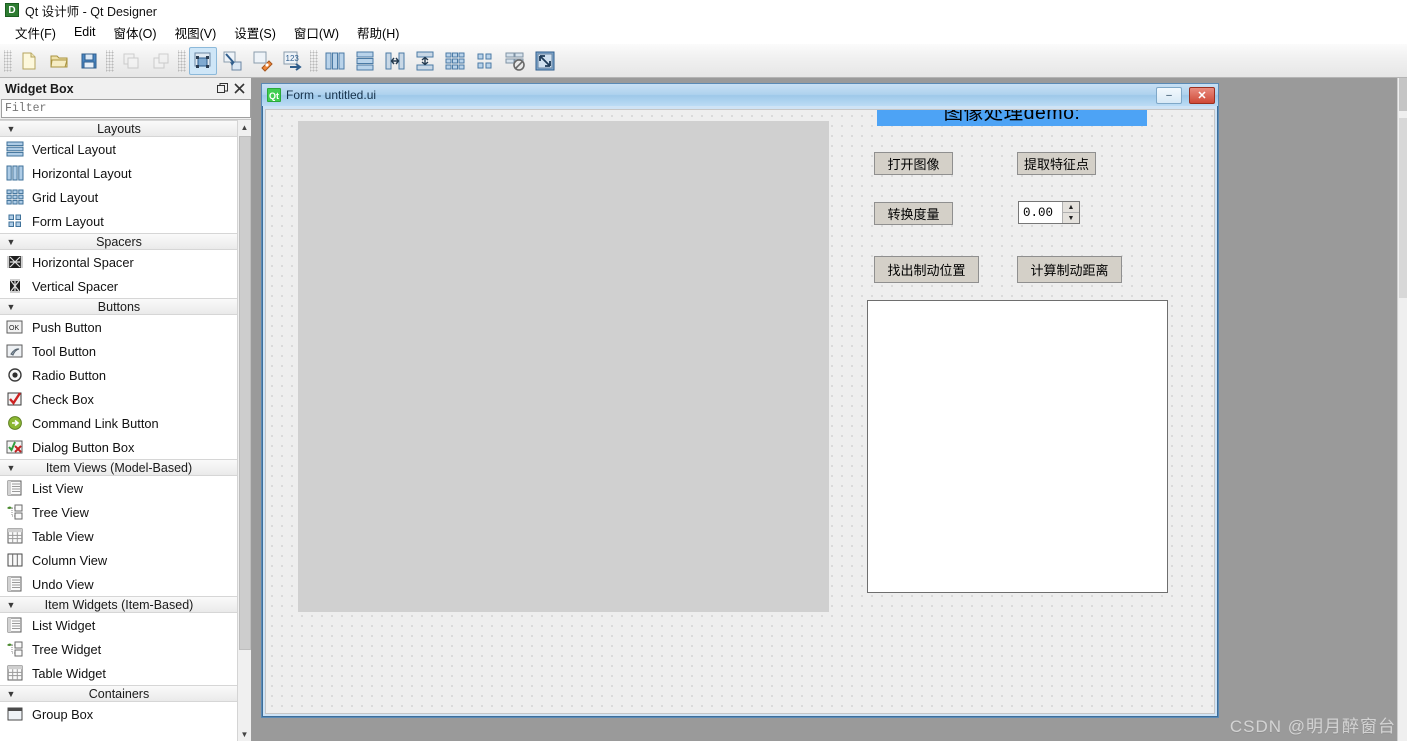  Describe the element at coordinates (119, 467) in the screenshot. I see `category-header-item-views: ▼ Item Views (Model-Based)` at that location.